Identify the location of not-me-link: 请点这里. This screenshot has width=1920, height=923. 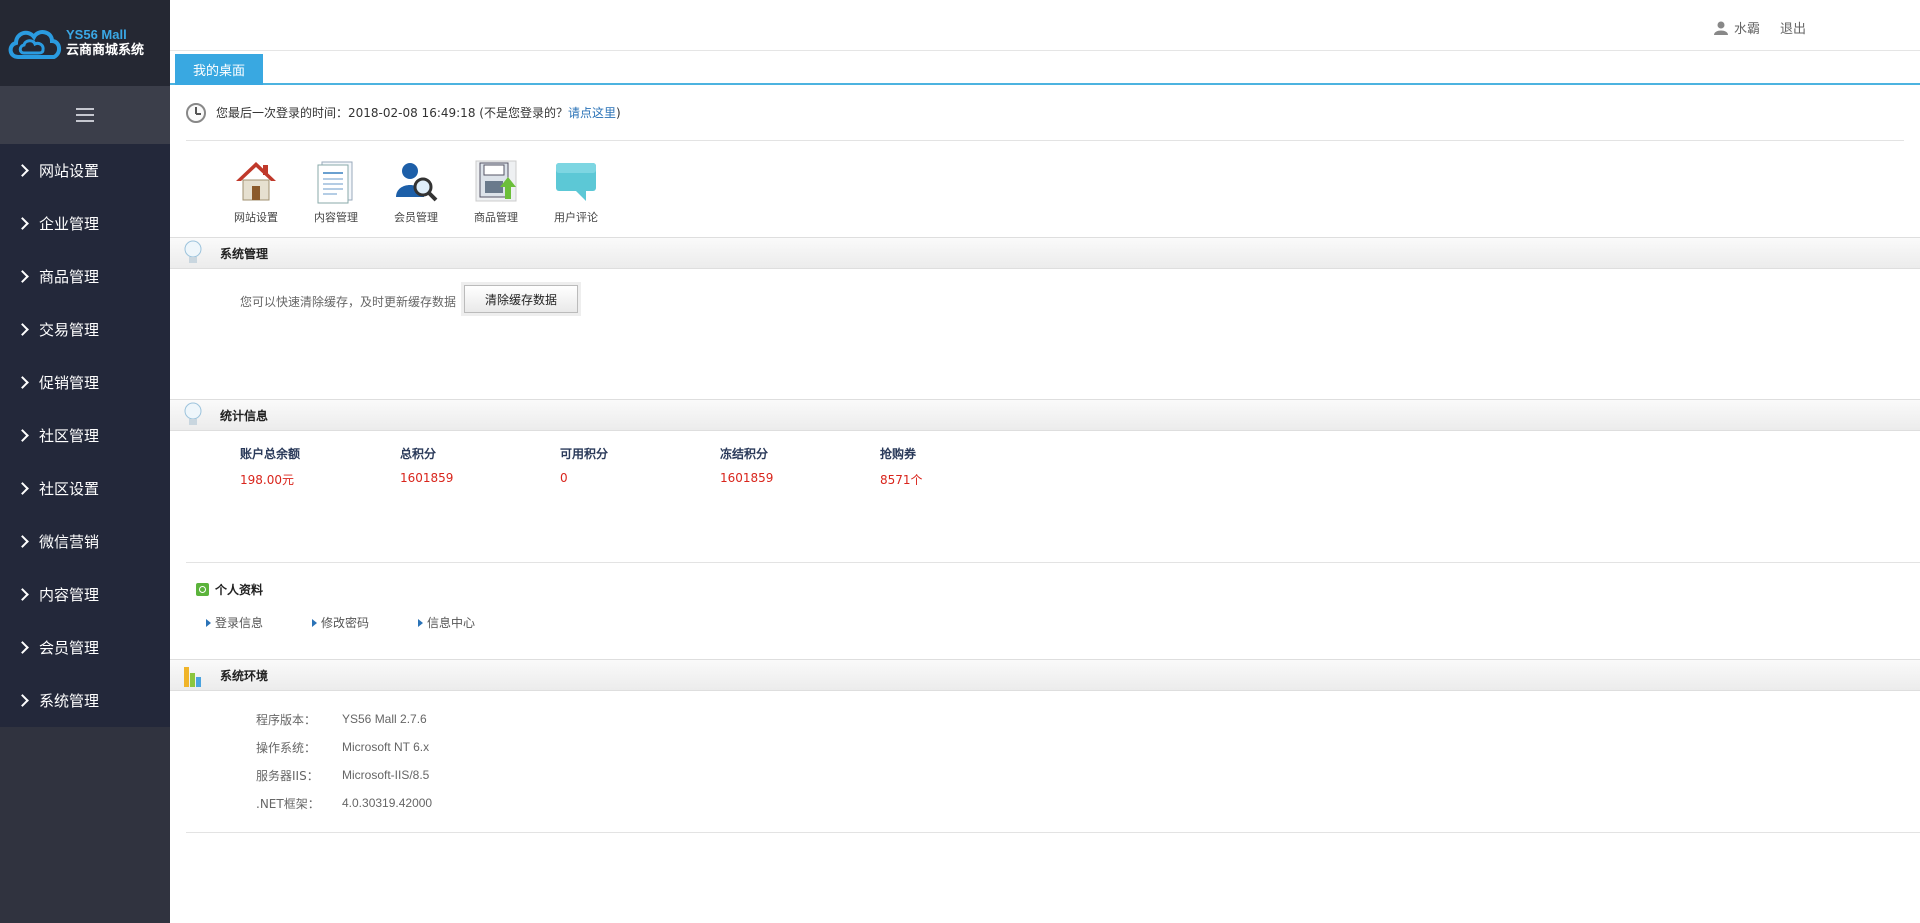
(592, 112).